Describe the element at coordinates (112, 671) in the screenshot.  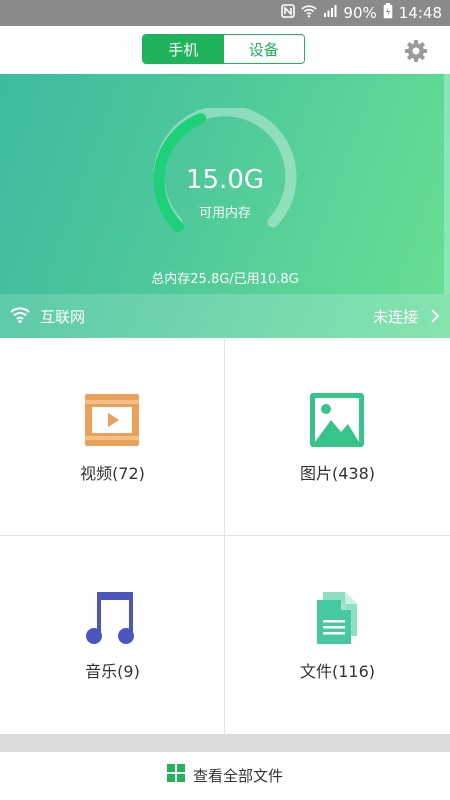
I see `category-label: 音乐(9)` at that location.